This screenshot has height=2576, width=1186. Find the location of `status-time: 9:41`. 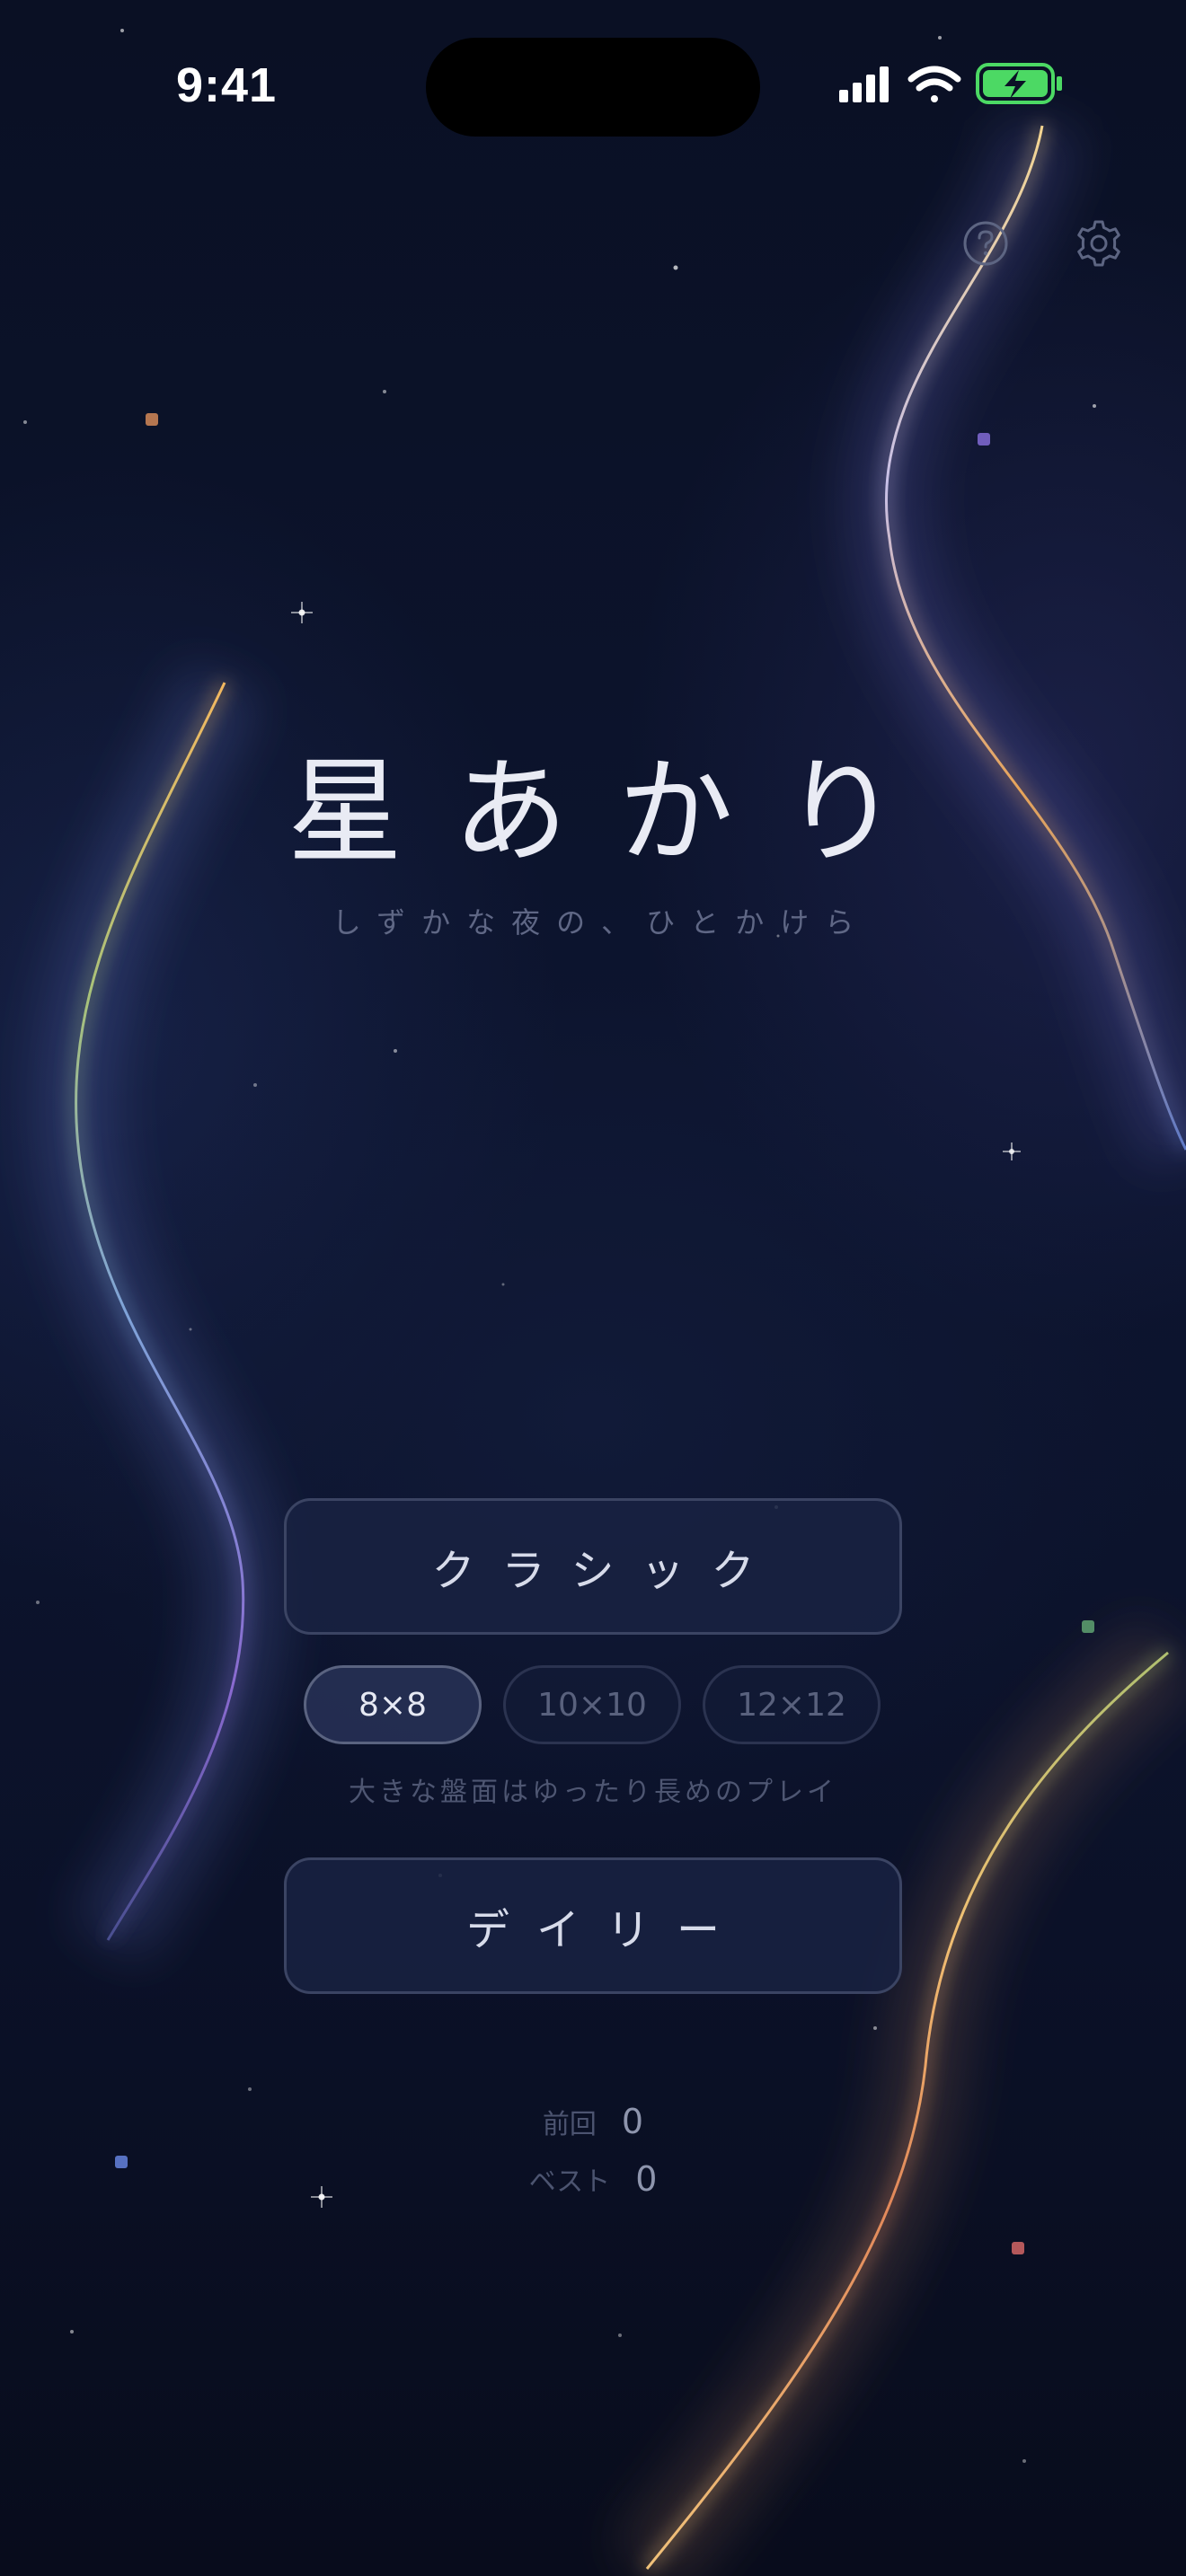

status-time: 9:41 is located at coordinates (227, 85).